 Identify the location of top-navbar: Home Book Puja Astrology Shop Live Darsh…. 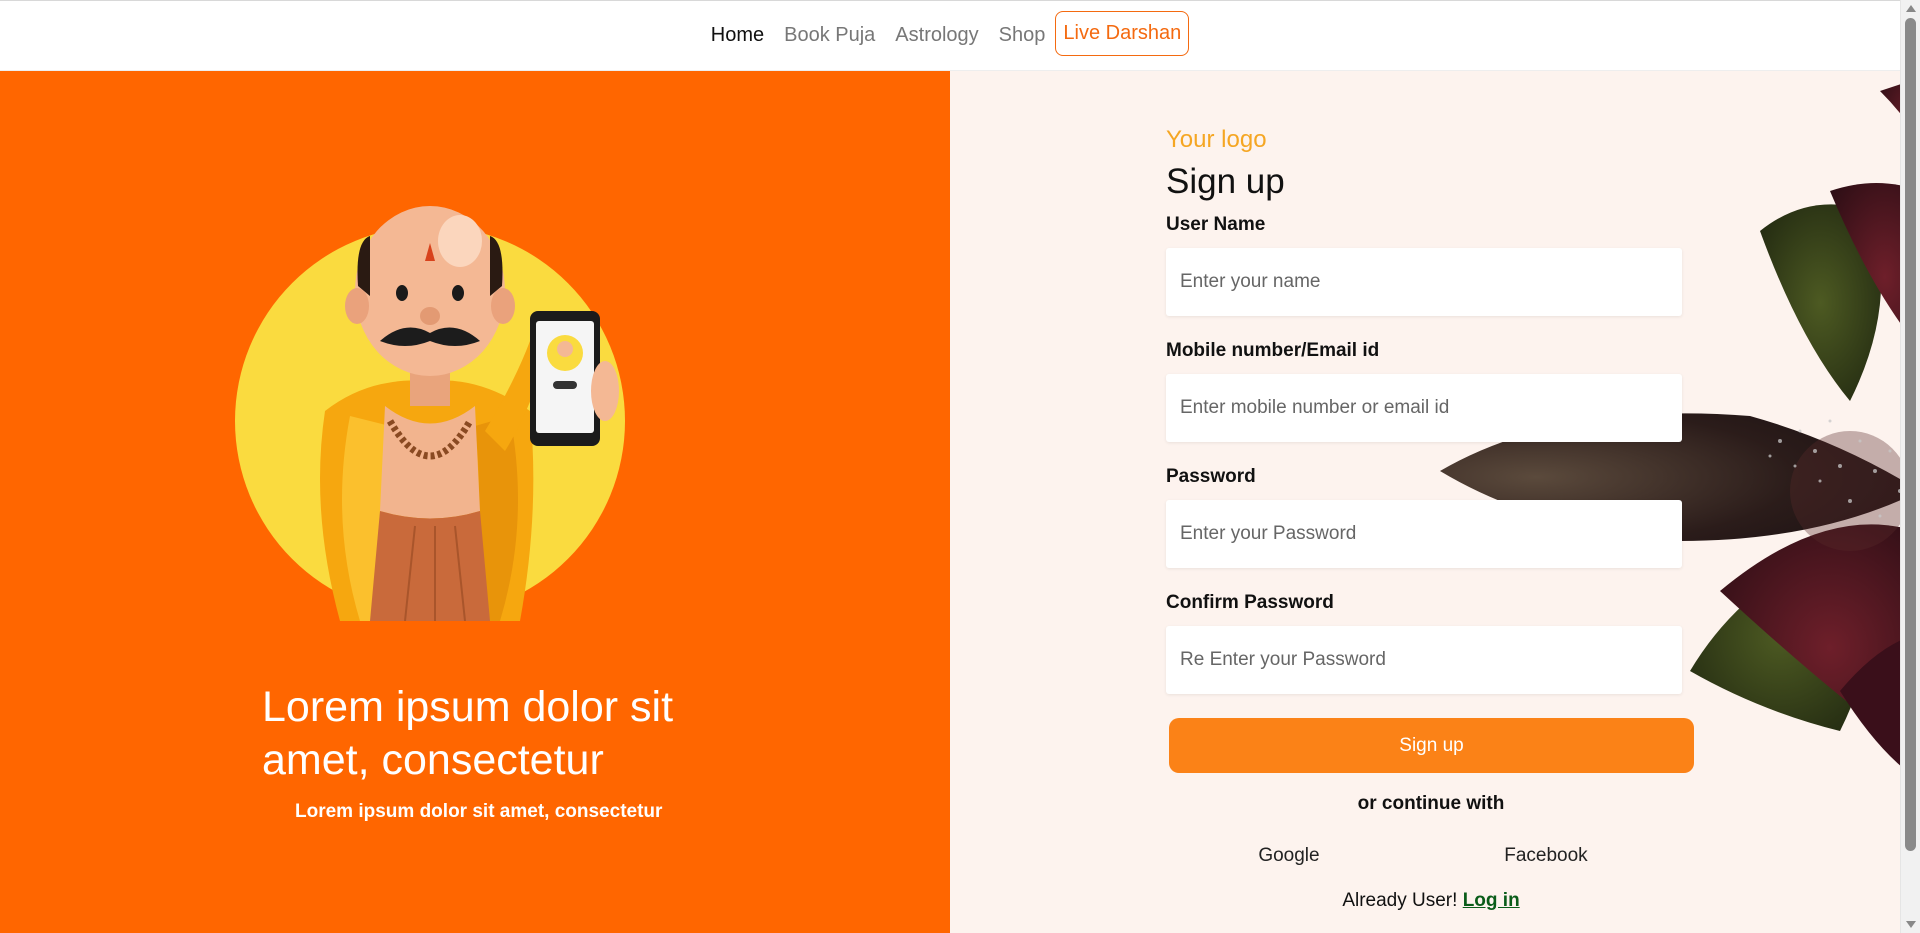
(950, 35).